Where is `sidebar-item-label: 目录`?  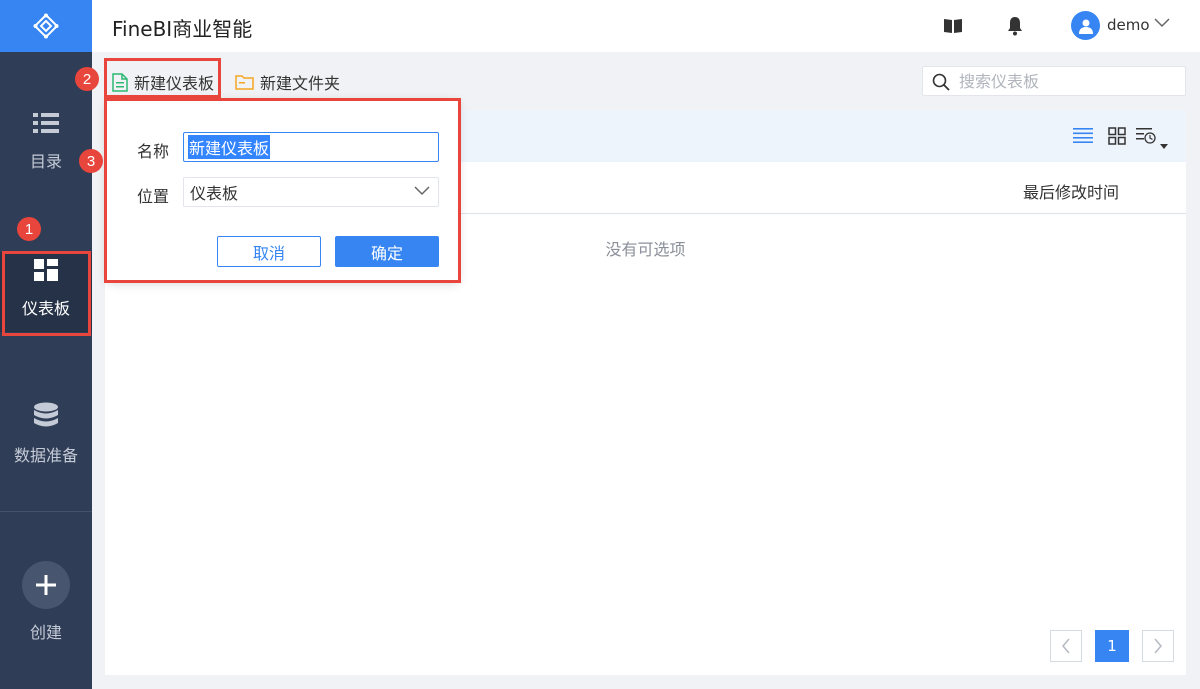 sidebar-item-label: 目录 is located at coordinates (45, 161).